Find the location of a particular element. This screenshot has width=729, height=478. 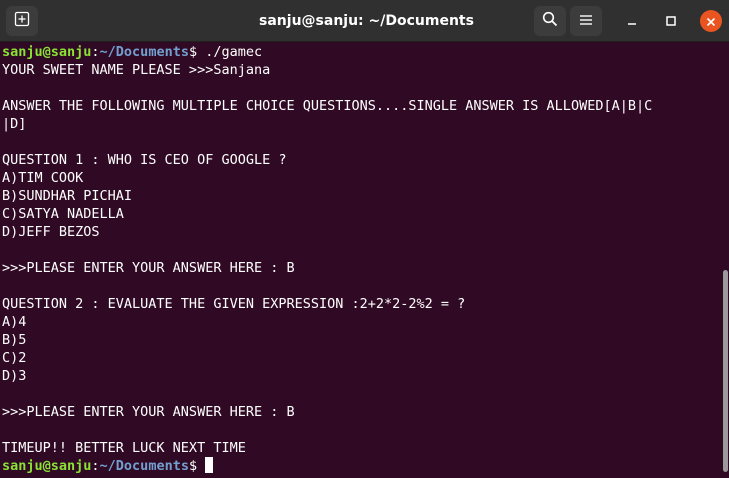

close-icon is located at coordinates (711, 21).